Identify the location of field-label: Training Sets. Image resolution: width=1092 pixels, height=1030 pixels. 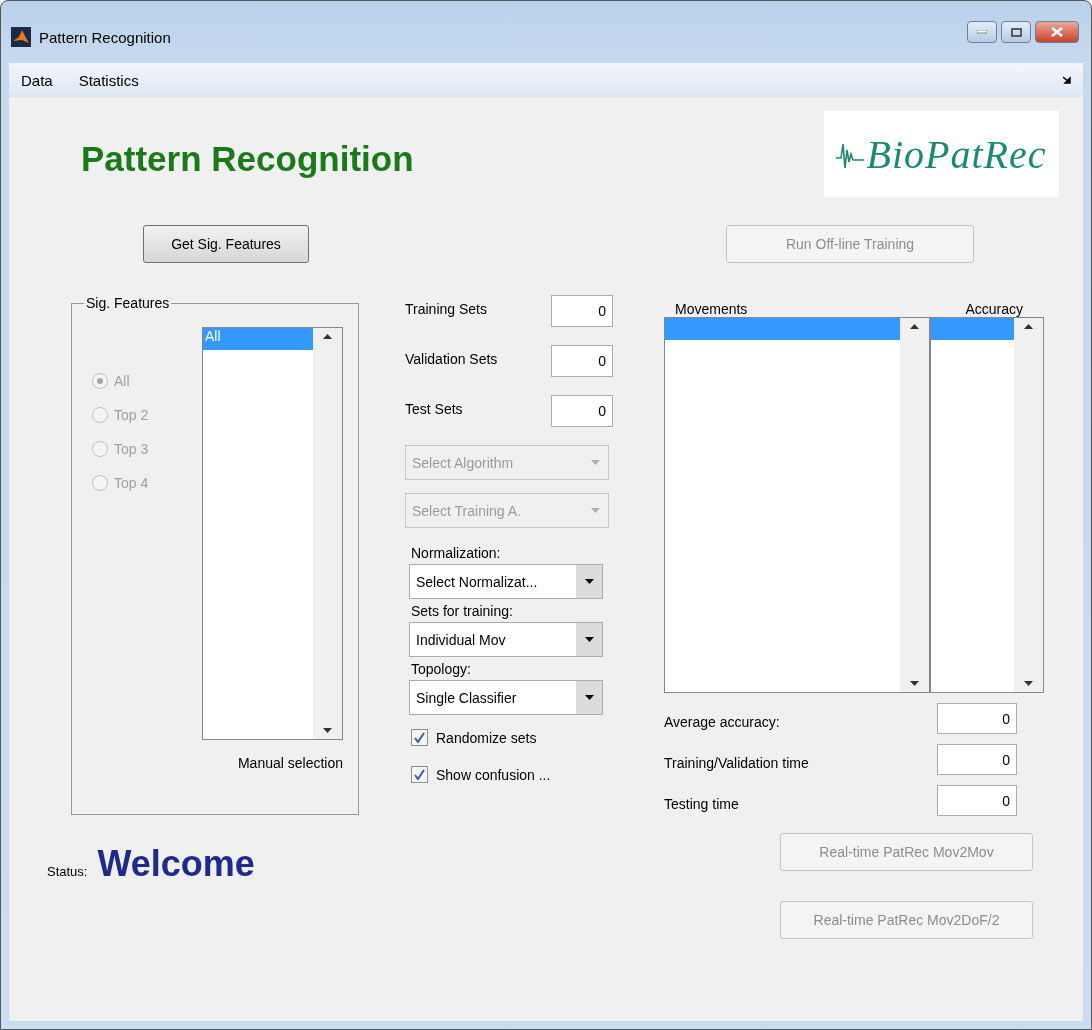
(446, 308).